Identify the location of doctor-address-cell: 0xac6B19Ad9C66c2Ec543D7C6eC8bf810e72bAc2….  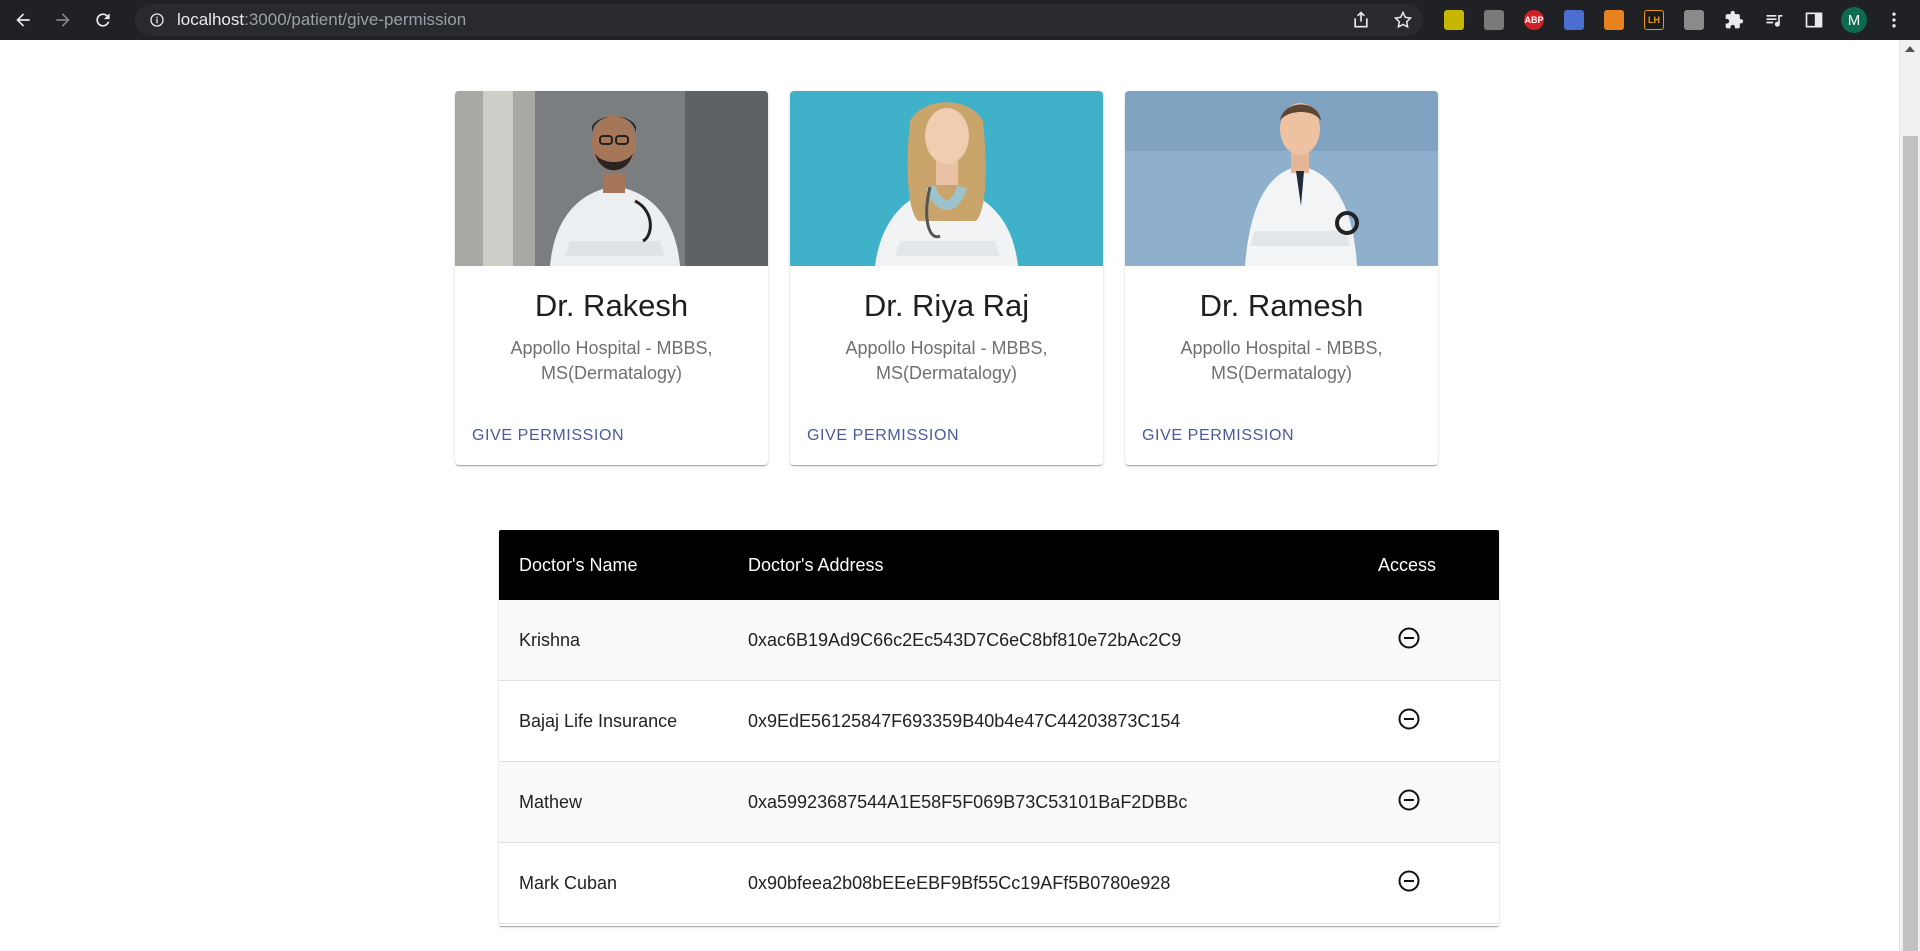
(965, 639).